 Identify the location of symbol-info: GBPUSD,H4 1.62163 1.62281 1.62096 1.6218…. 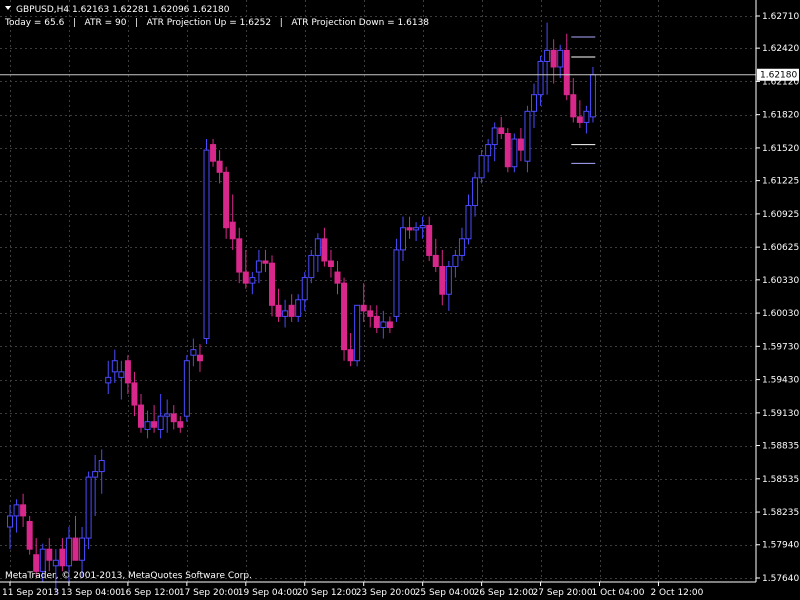
(123, 10).